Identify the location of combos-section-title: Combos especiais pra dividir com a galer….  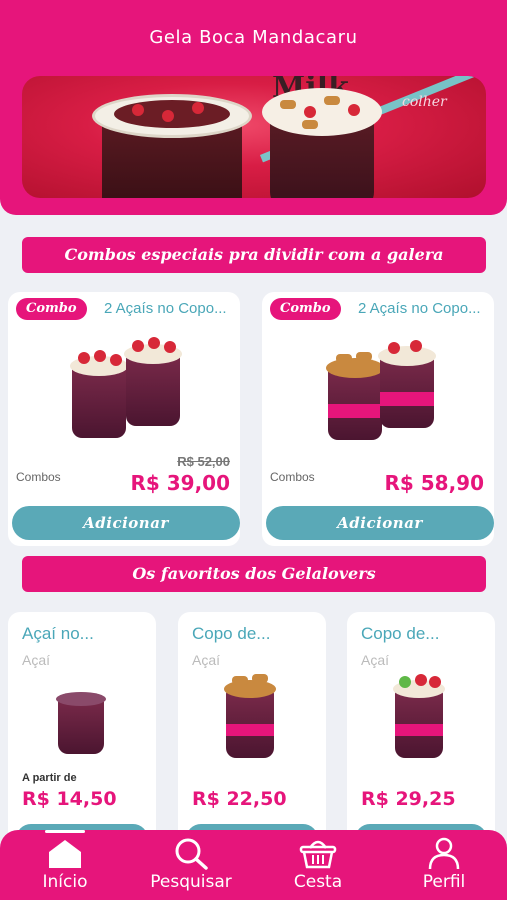
(254, 255).